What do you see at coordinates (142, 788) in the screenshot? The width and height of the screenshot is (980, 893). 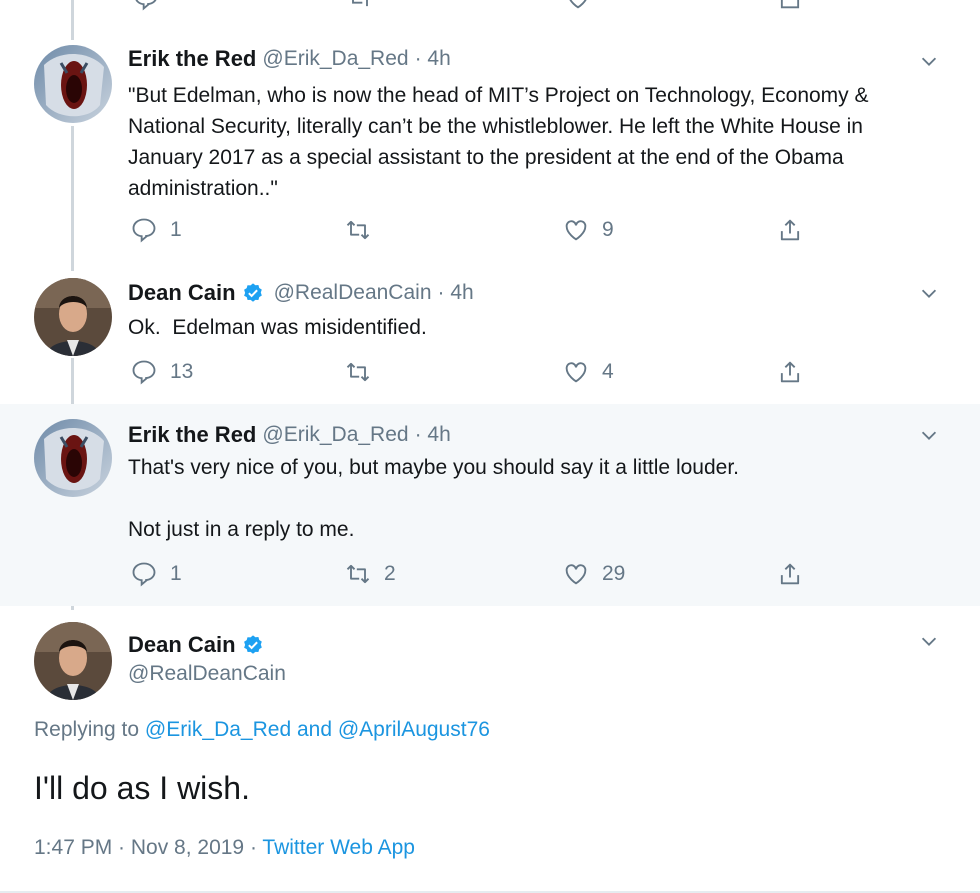 I see `focused-tweet-text: I'll do as I wish.` at bounding box center [142, 788].